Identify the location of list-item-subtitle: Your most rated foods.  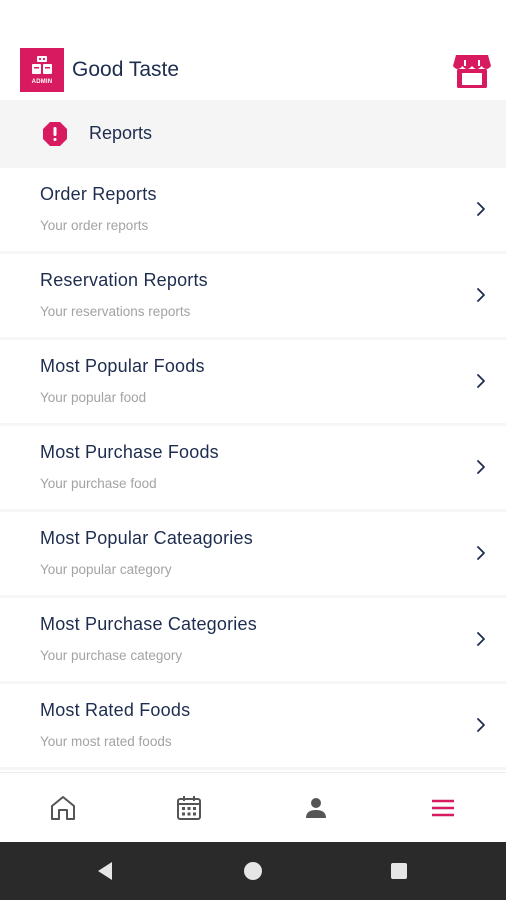
(106, 741).